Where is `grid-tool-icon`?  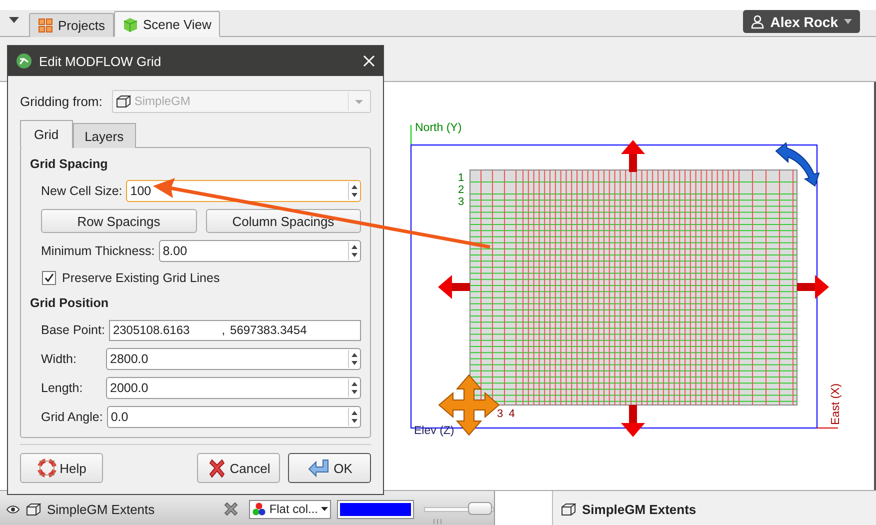 grid-tool-icon is located at coordinates (24, 61).